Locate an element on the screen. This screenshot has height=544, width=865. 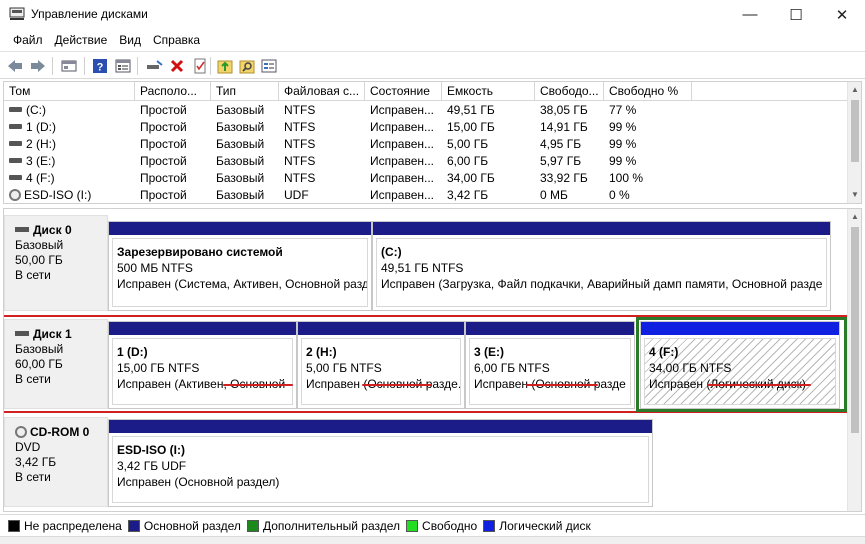
properties-icon is located at coordinates (123, 66).